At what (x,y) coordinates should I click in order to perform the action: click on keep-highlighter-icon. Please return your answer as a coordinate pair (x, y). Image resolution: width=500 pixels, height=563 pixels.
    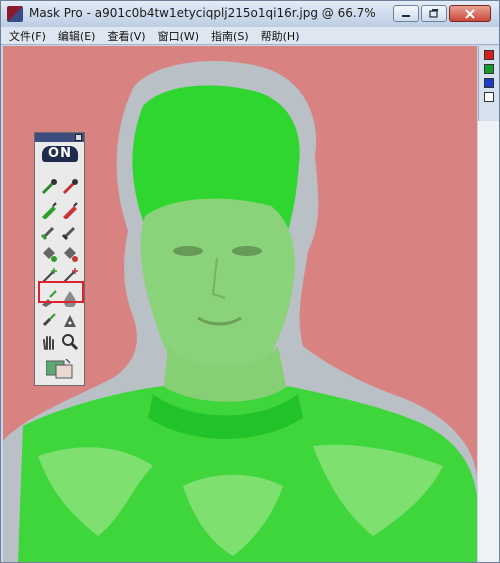
    Looking at the image, I should click on (49, 210).